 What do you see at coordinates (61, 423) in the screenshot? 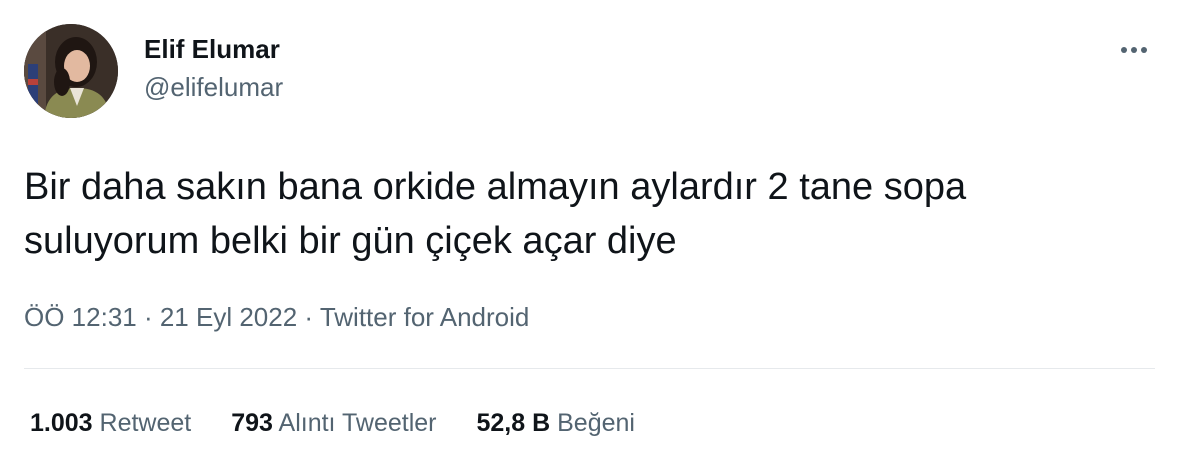
I see `retweets-count: 1.003` at bounding box center [61, 423].